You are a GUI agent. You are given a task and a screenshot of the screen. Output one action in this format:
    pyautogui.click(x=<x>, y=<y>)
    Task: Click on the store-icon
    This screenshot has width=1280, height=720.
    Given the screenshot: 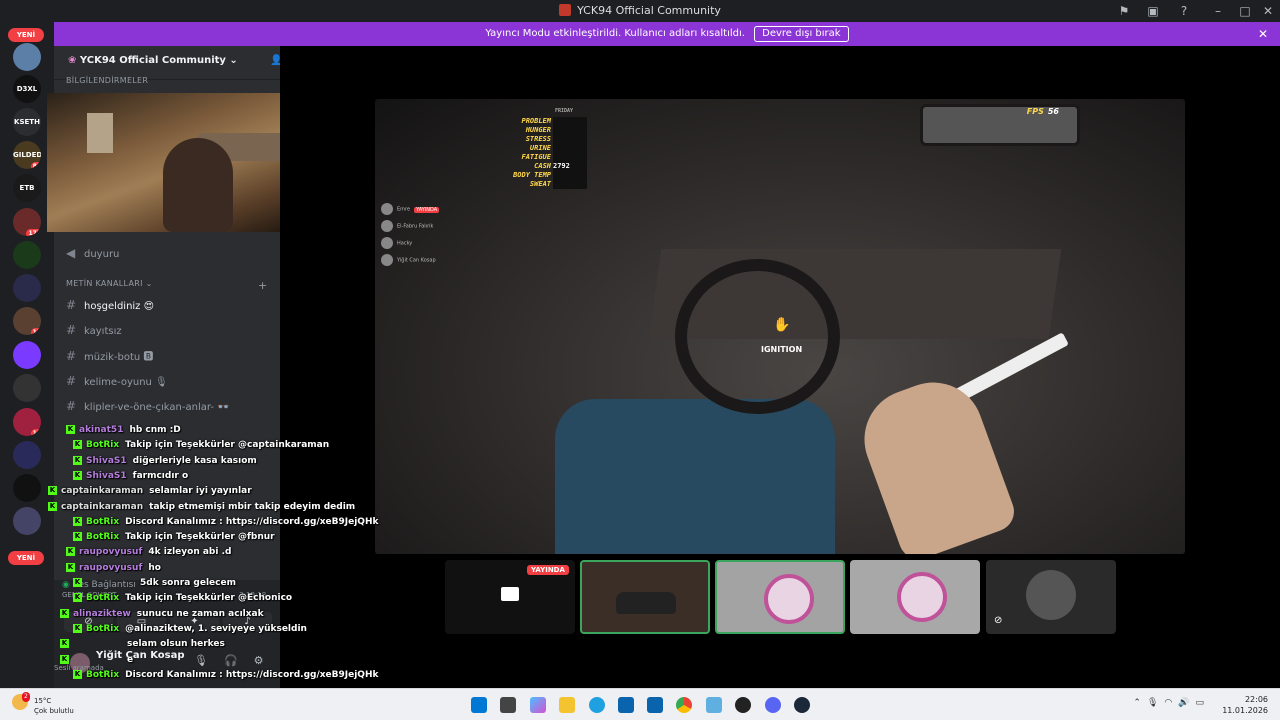 What is the action you would take?
    pyautogui.click(x=626, y=705)
    